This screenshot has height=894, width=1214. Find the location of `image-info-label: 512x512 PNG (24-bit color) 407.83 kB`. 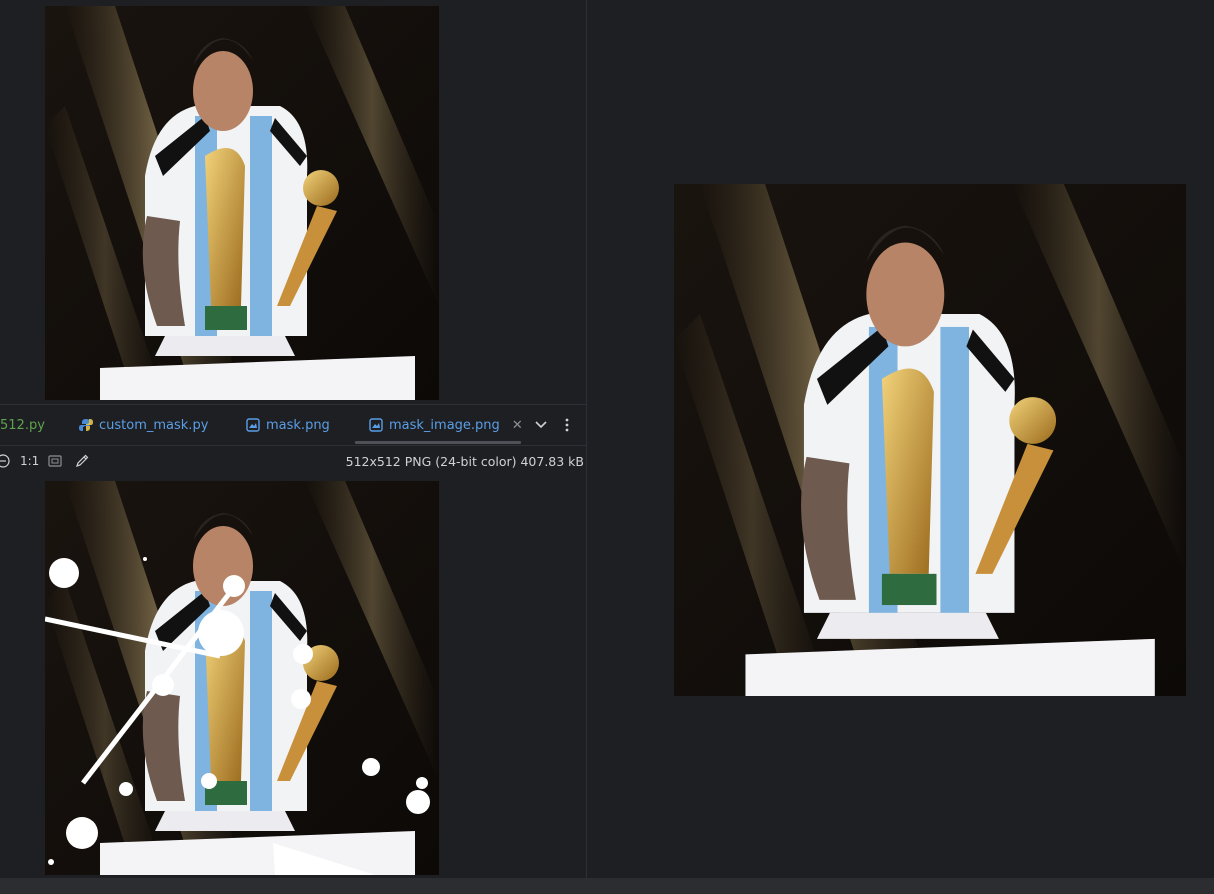

image-info-label: 512x512 PNG (24-bit color) 407.83 kB is located at coordinates (464, 461).